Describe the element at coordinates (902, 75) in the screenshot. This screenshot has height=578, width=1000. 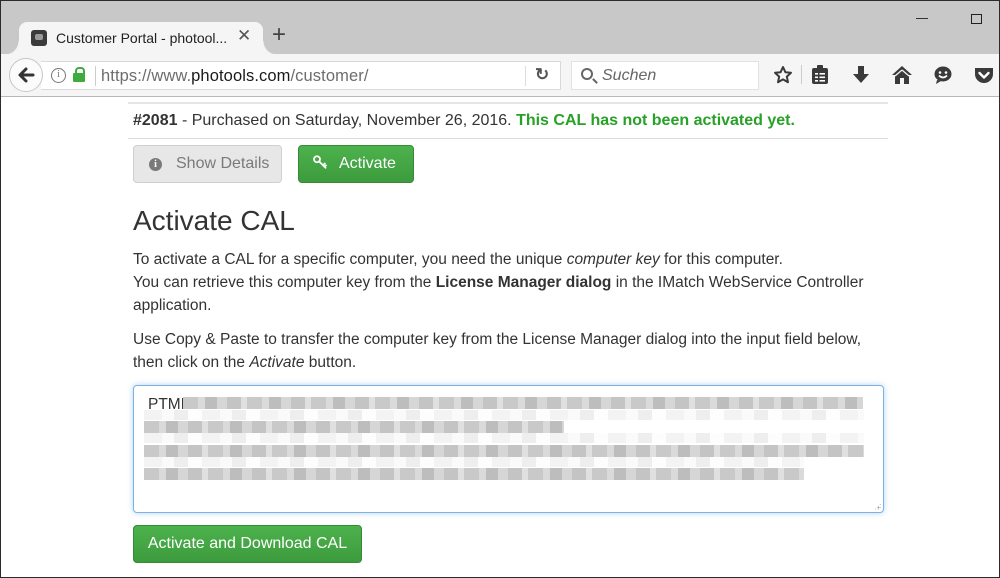
I see `home-icon` at that location.